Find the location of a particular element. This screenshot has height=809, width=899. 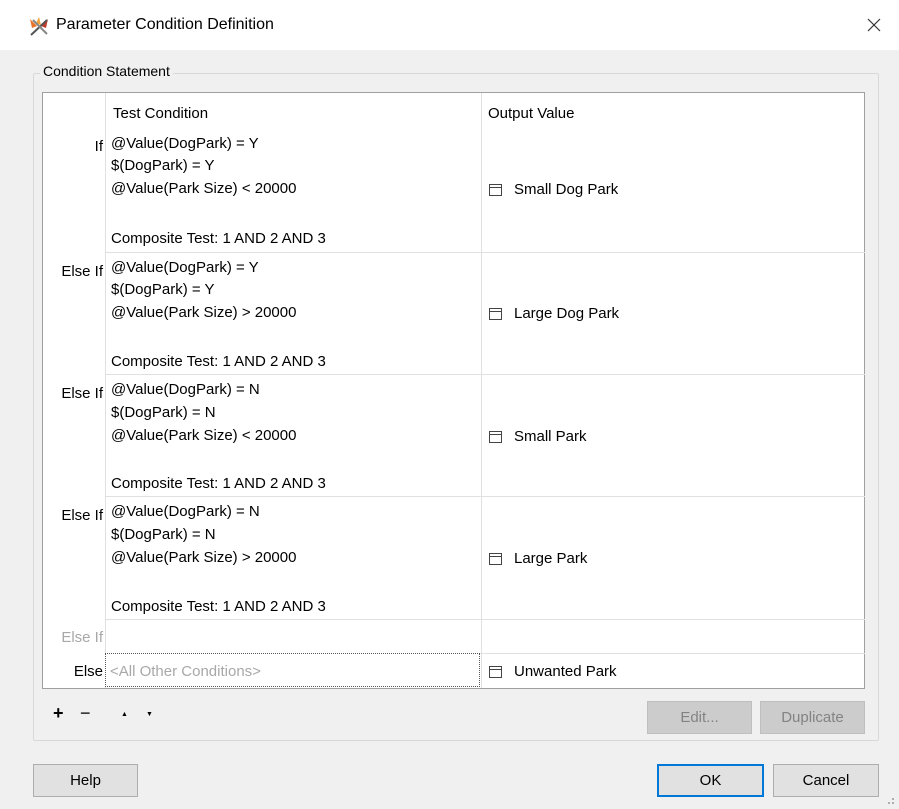

duplicate-button: Duplicate is located at coordinates (812, 717).